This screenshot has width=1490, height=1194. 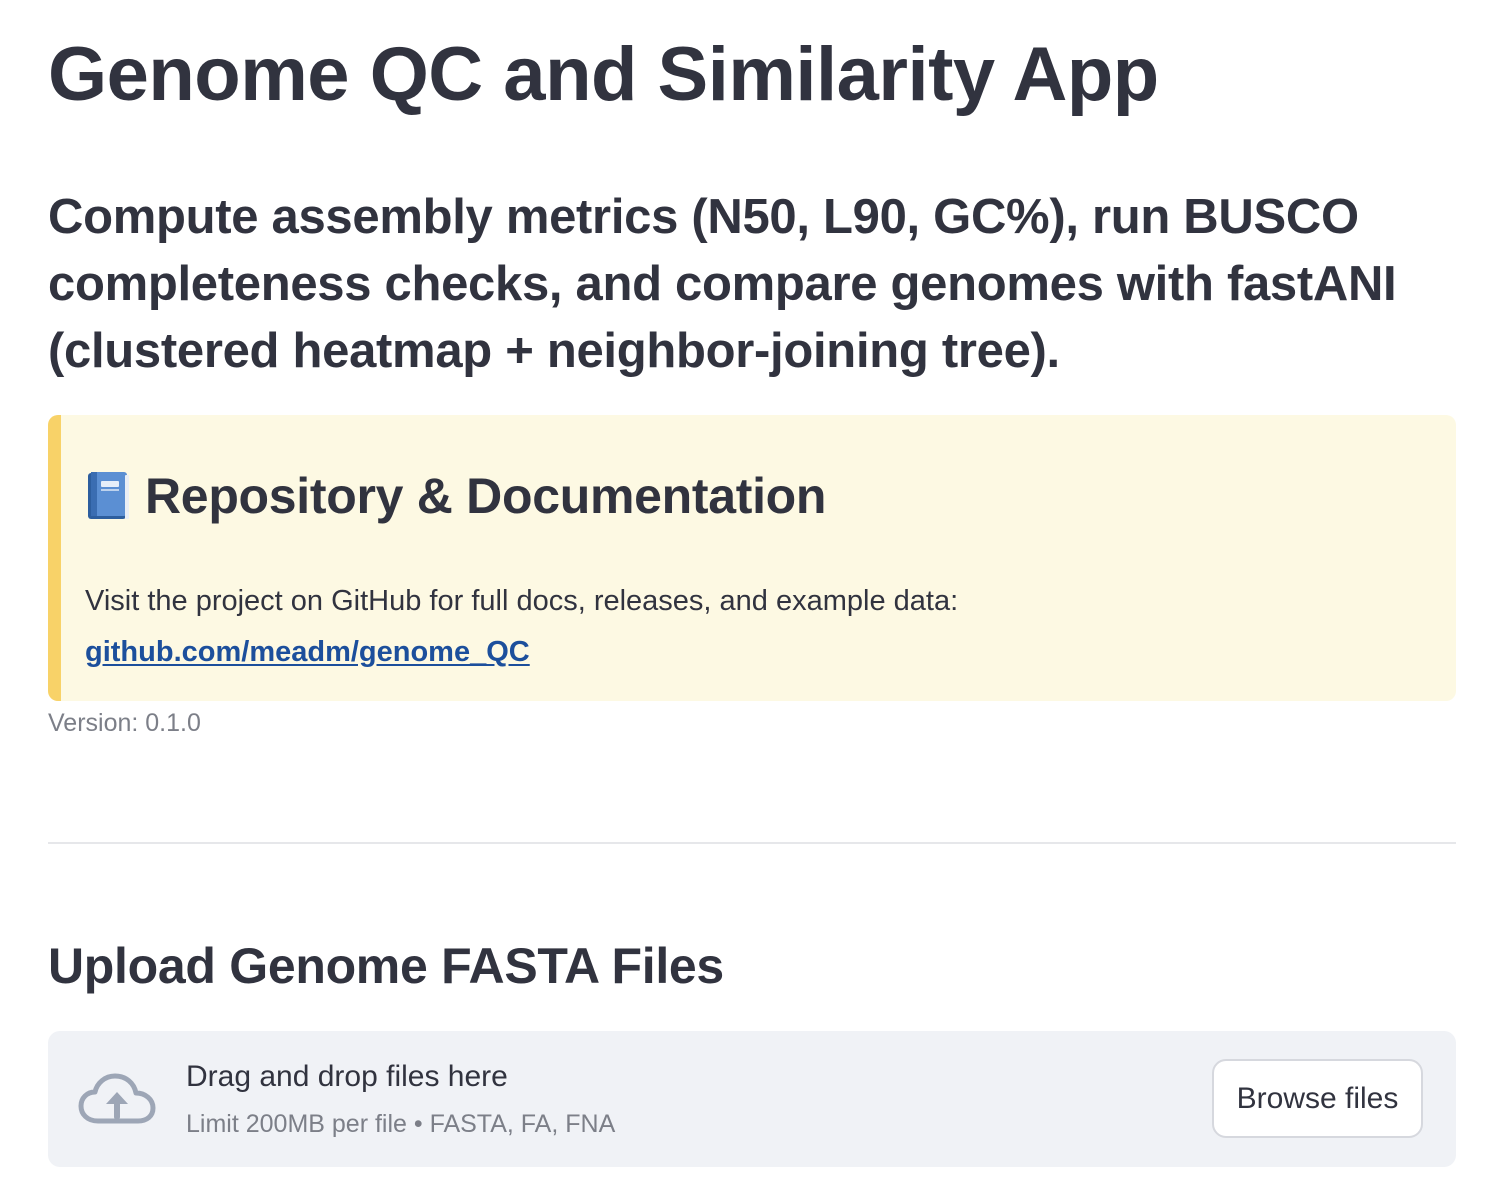 What do you see at coordinates (1317, 1098) in the screenshot?
I see `browse-files-button: Browse files` at bounding box center [1317, 1098].